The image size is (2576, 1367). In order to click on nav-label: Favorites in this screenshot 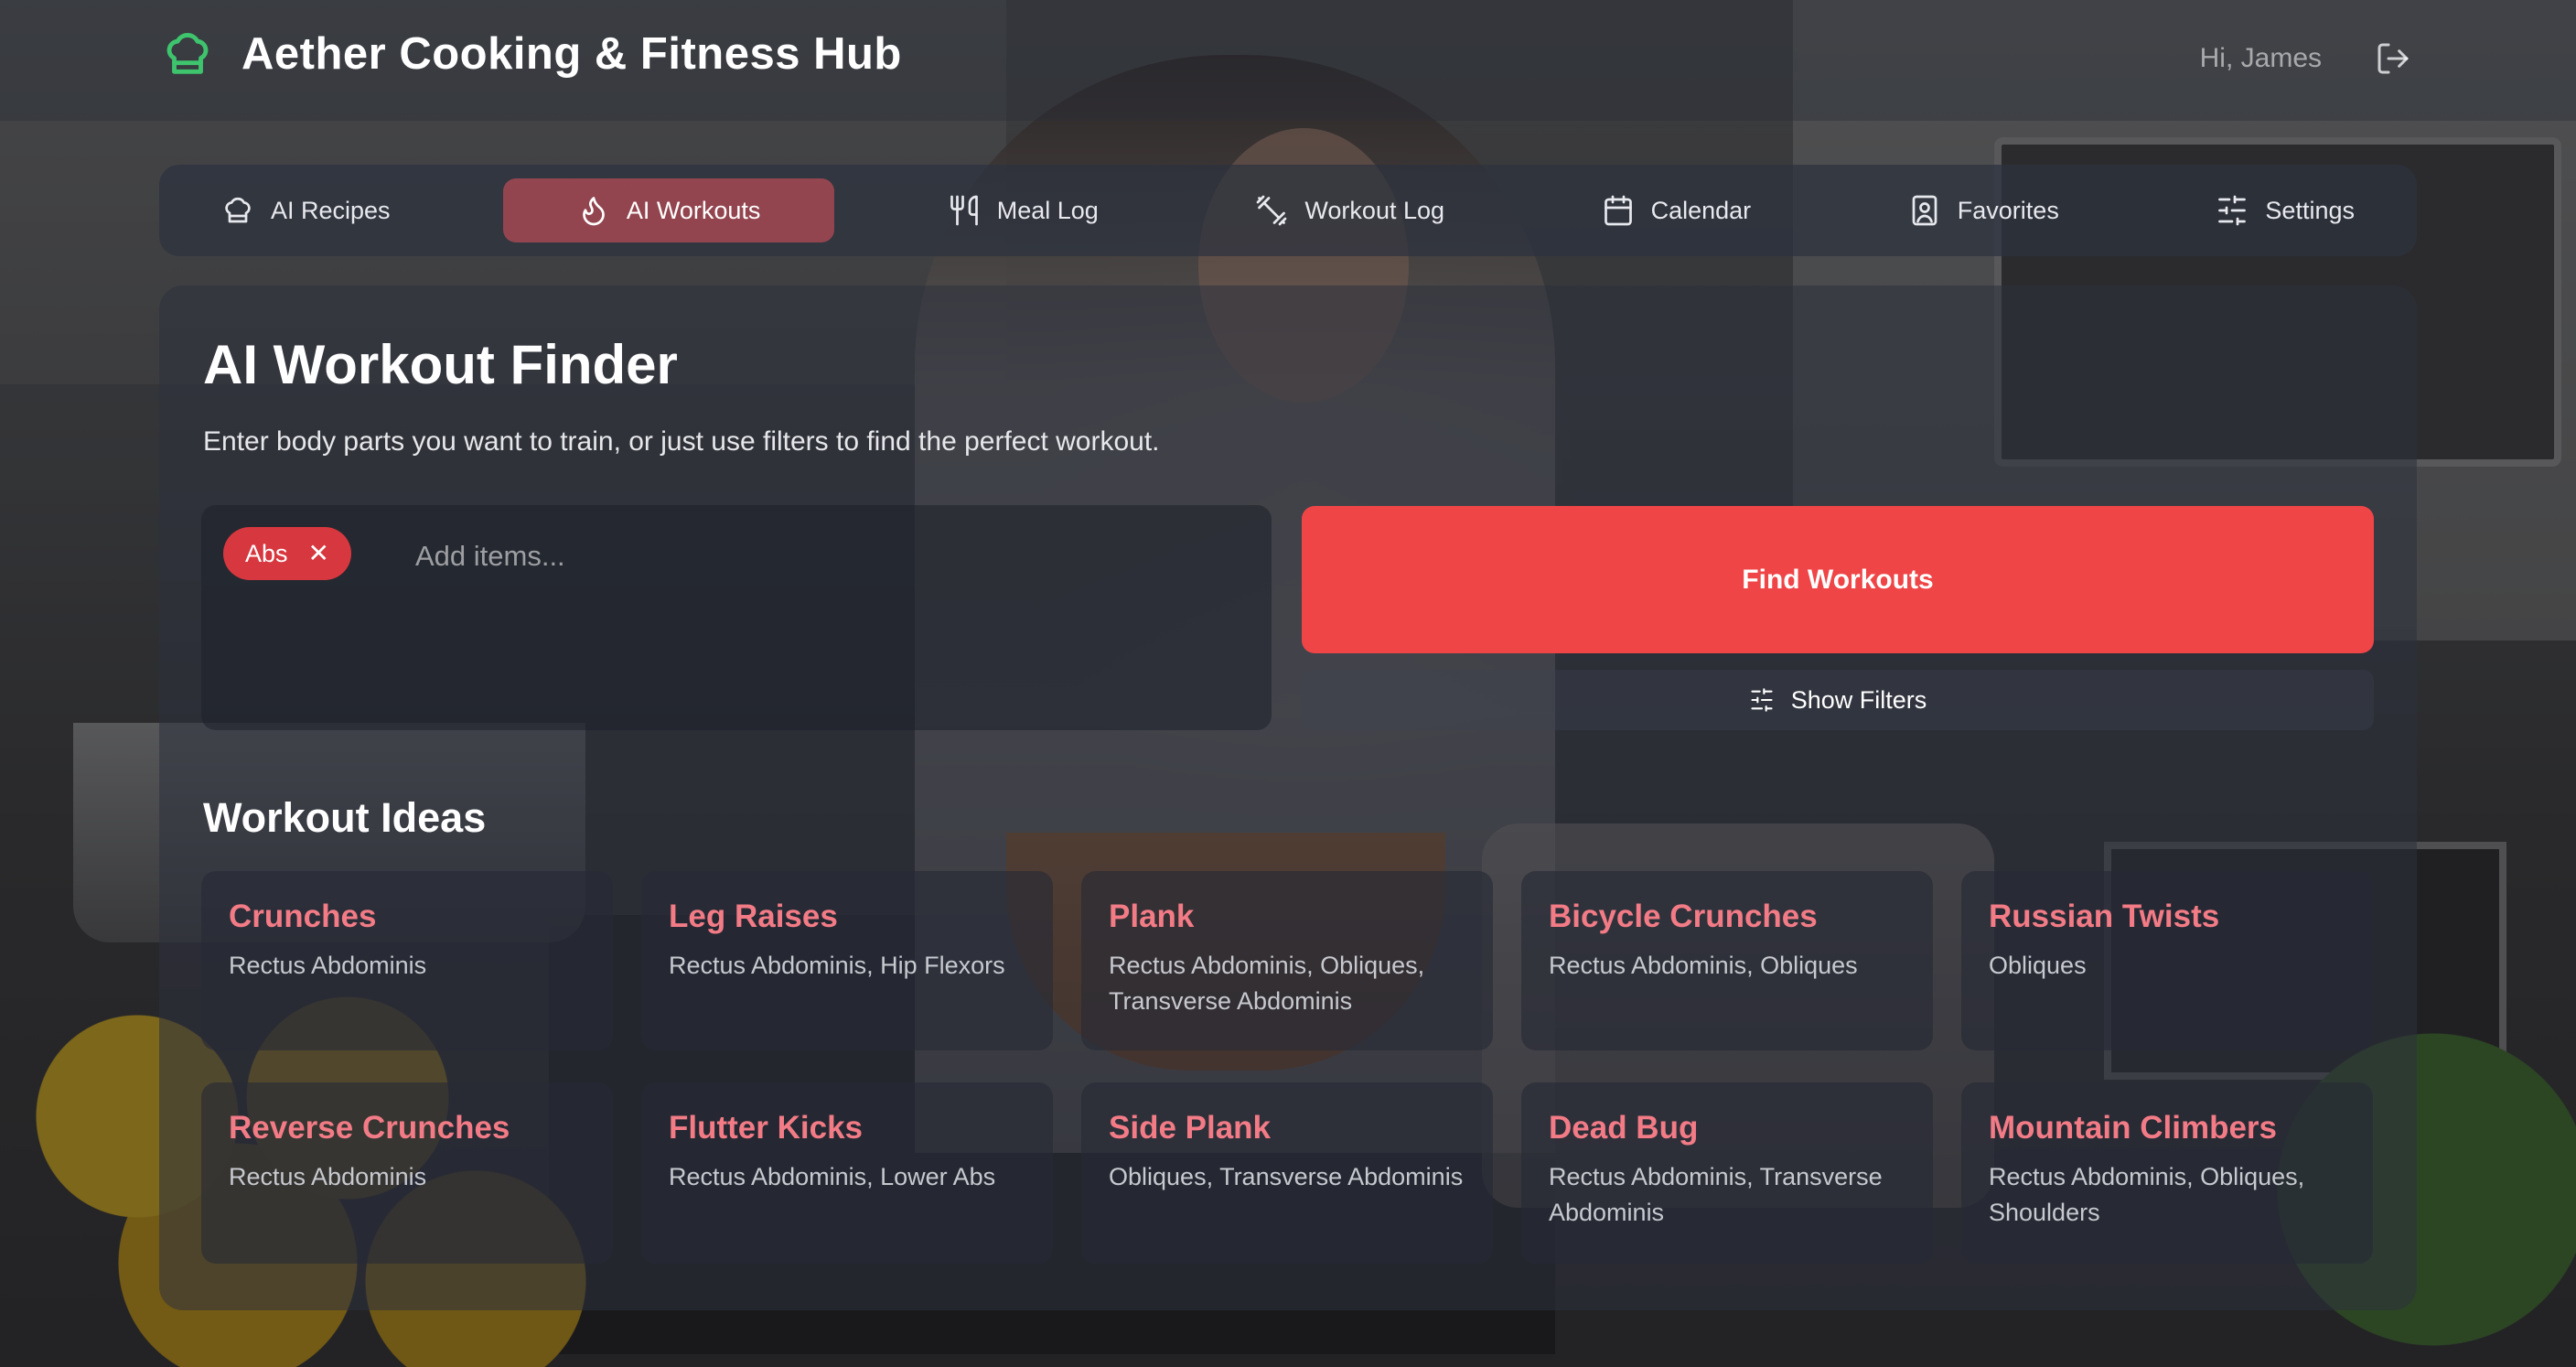, I will do `click(2008, 210)`.